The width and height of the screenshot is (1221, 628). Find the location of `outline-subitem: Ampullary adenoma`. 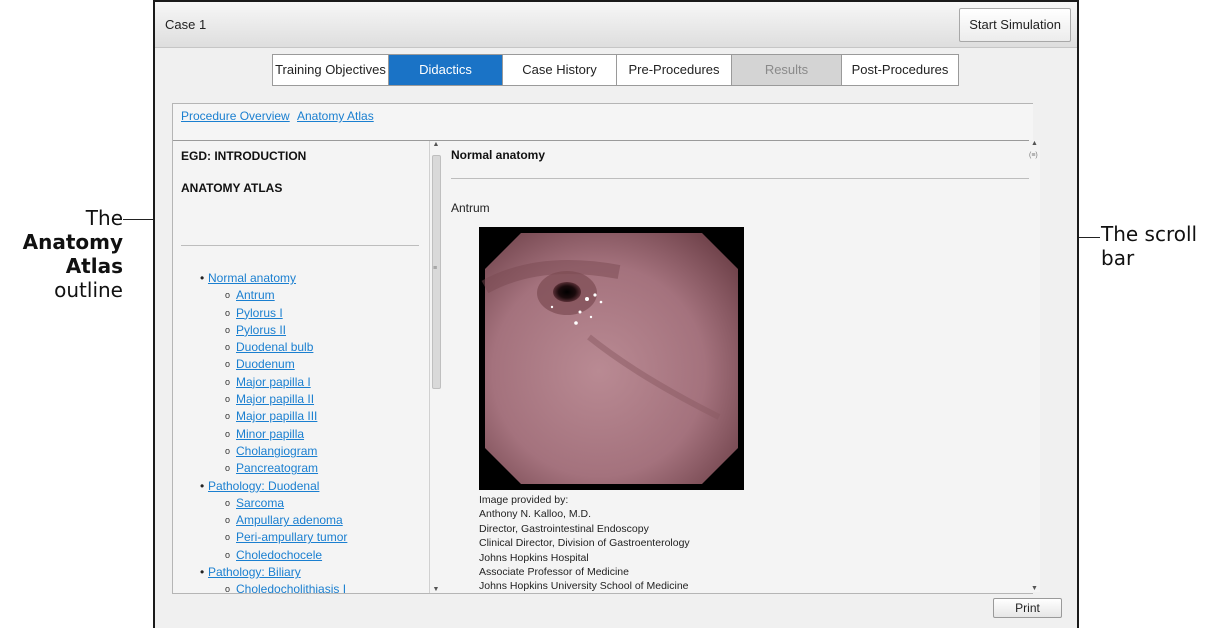

outline-subitem: Ampullary adenoma is located at coordinates (304, 521).